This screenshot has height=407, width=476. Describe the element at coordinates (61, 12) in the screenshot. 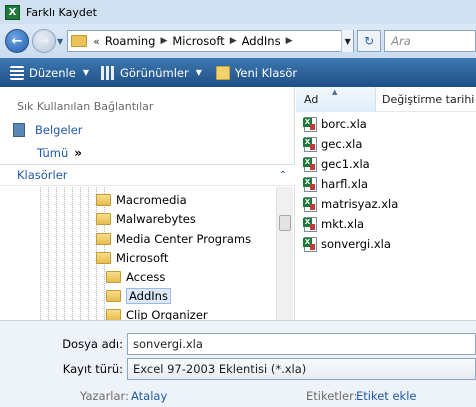

I see `window-title: Farklı Kaydet` at that location.